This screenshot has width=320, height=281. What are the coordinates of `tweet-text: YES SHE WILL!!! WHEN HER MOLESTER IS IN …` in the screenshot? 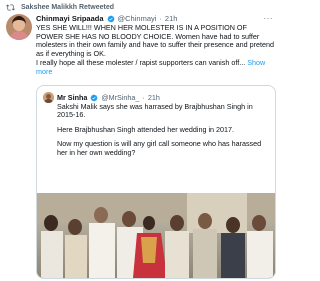 It's located at (155, 50).